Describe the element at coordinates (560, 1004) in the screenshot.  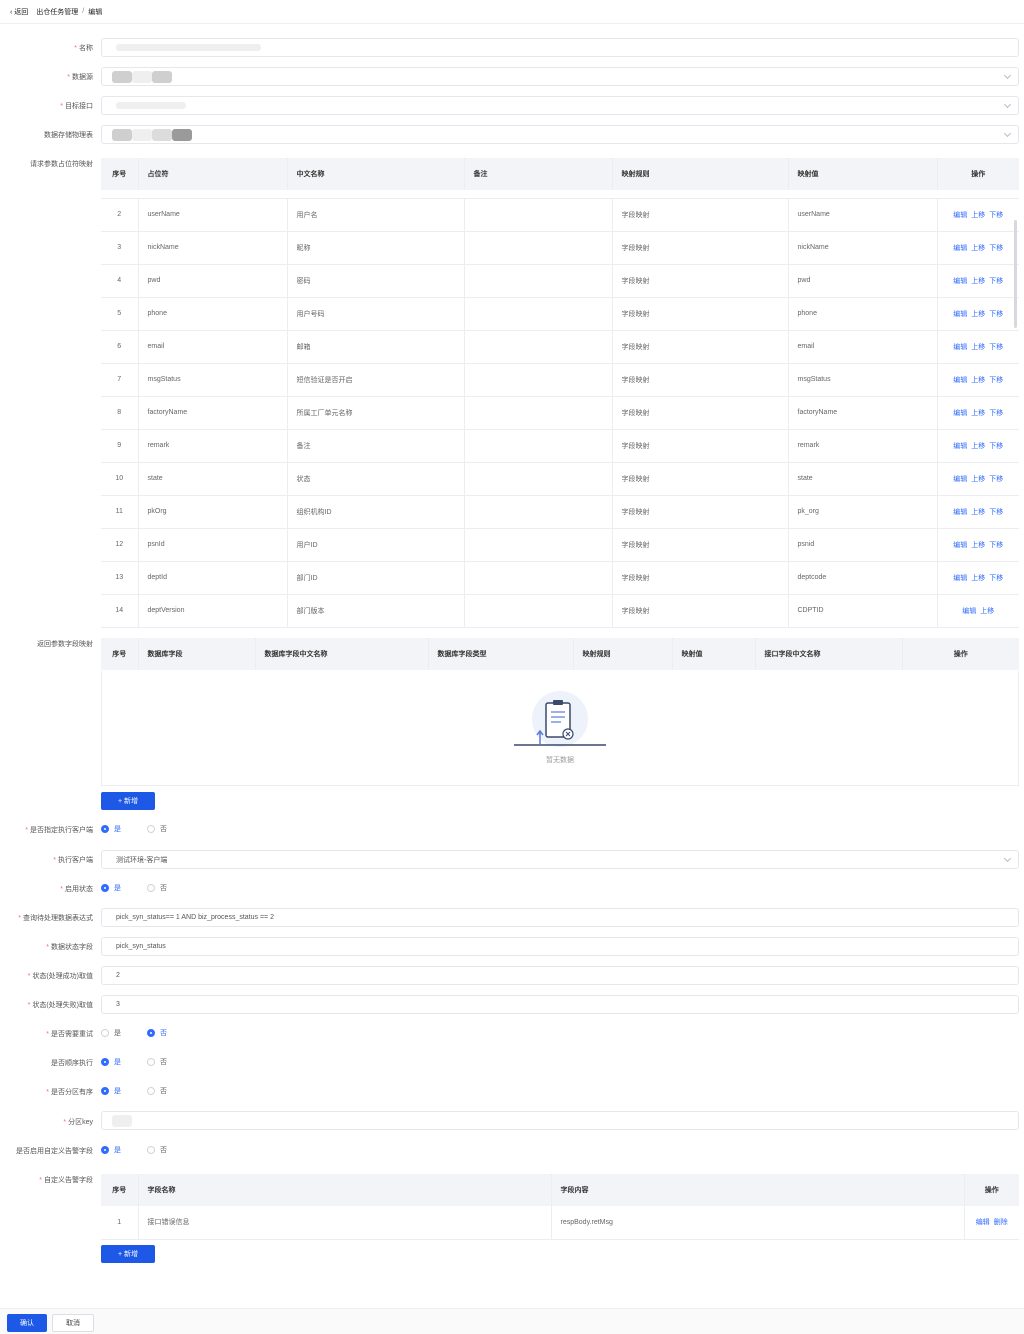
I see `fail-value-input: 3` at that location.